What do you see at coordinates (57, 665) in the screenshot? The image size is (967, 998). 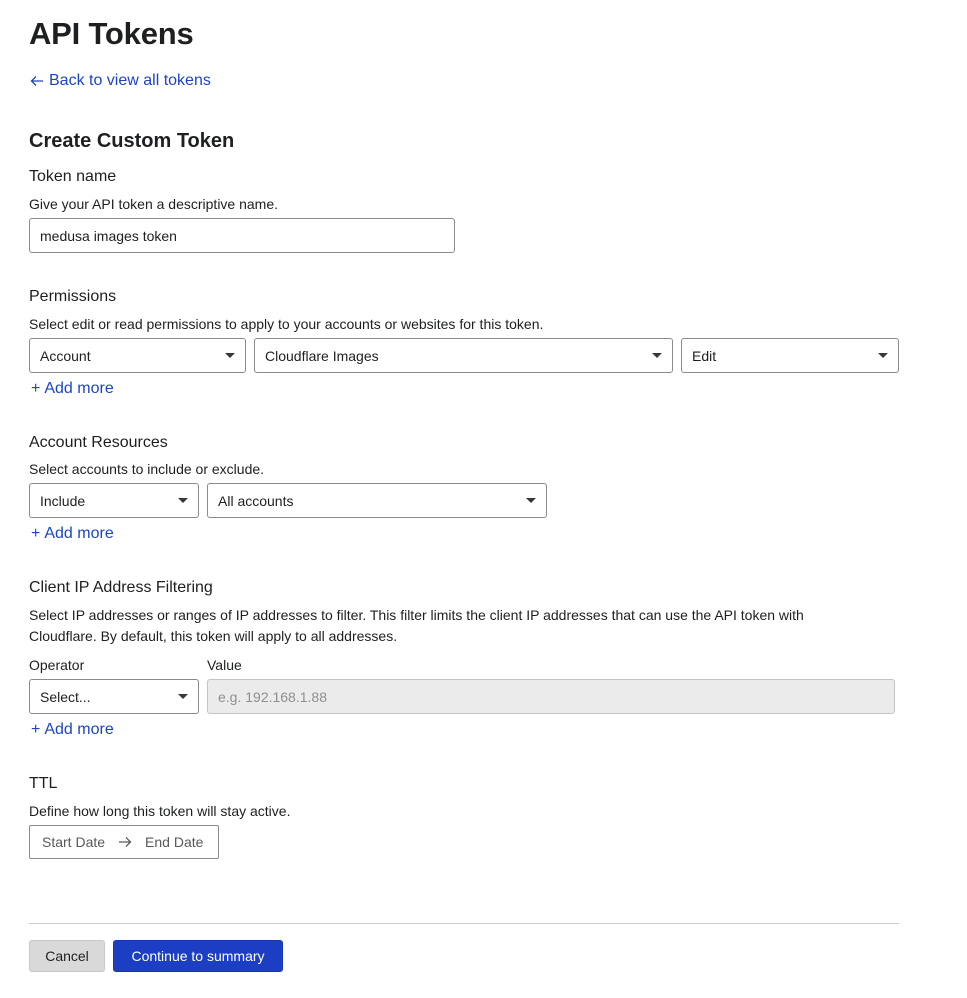 I see `operator-label: Operator` at bounding box center [57, 665].